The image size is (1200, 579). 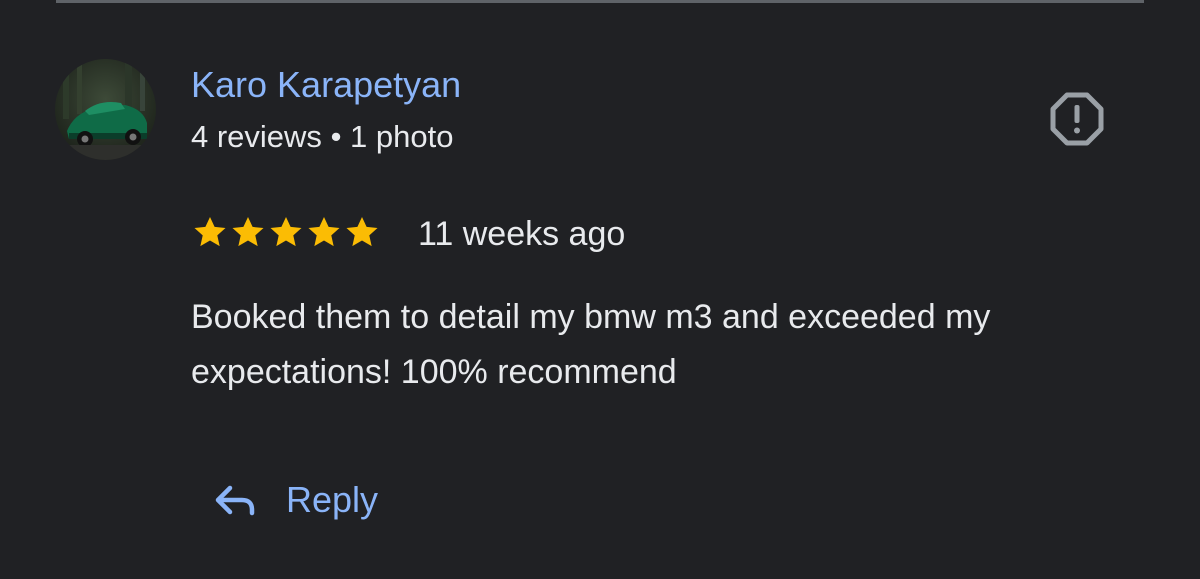 I want to click on author-name-link: Karo Karapetyan, so click(x=326, y=85).